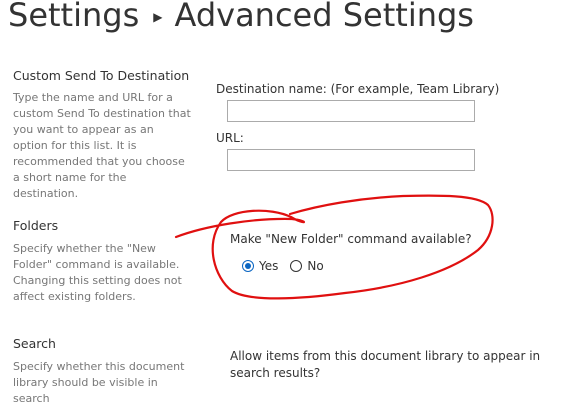  Describe the element at coordinates (158, 17) in the screenshot. I see `breadcrumb-arrow-icon: ▶` at that location.